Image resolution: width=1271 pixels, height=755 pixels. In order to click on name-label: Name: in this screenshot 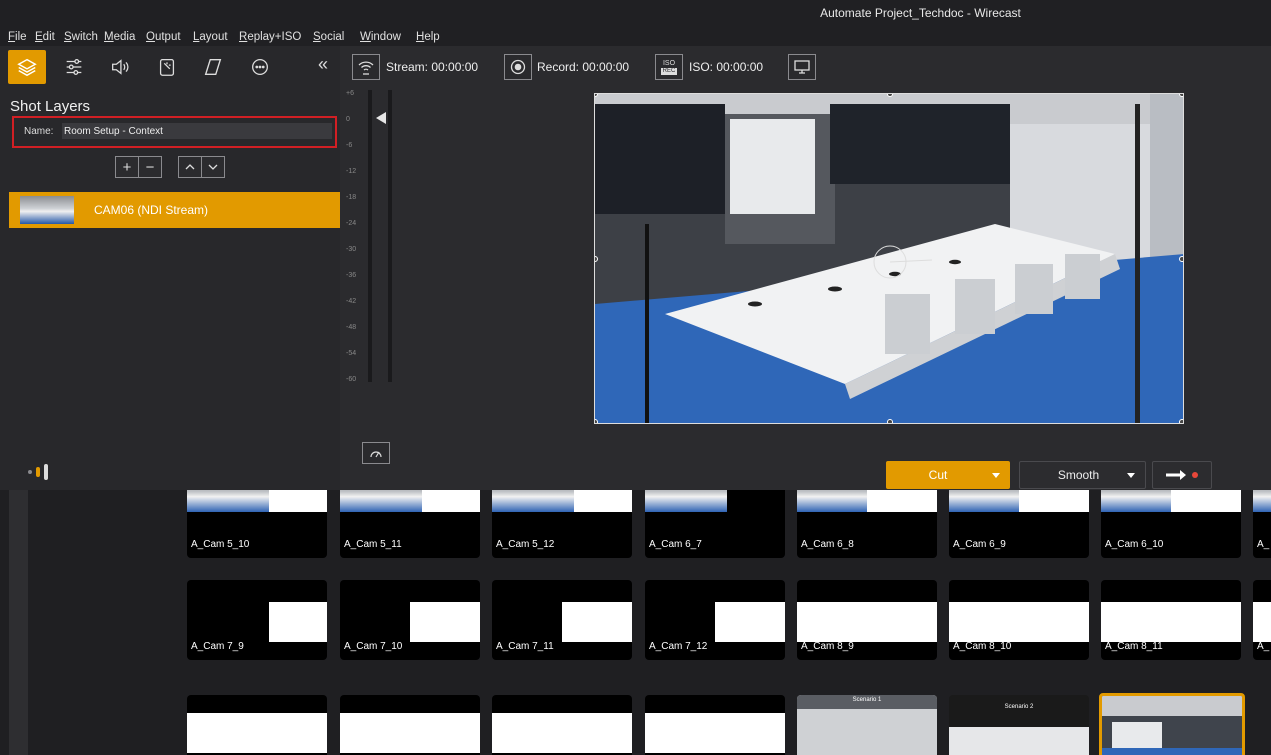, I will do `click(39, 131)`.